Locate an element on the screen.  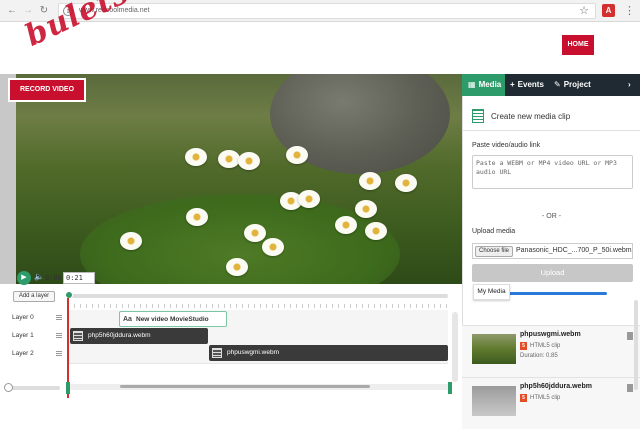
panel-tabs: ▦ Media + Events ✎ Project › is located at coordinates (551, 85).